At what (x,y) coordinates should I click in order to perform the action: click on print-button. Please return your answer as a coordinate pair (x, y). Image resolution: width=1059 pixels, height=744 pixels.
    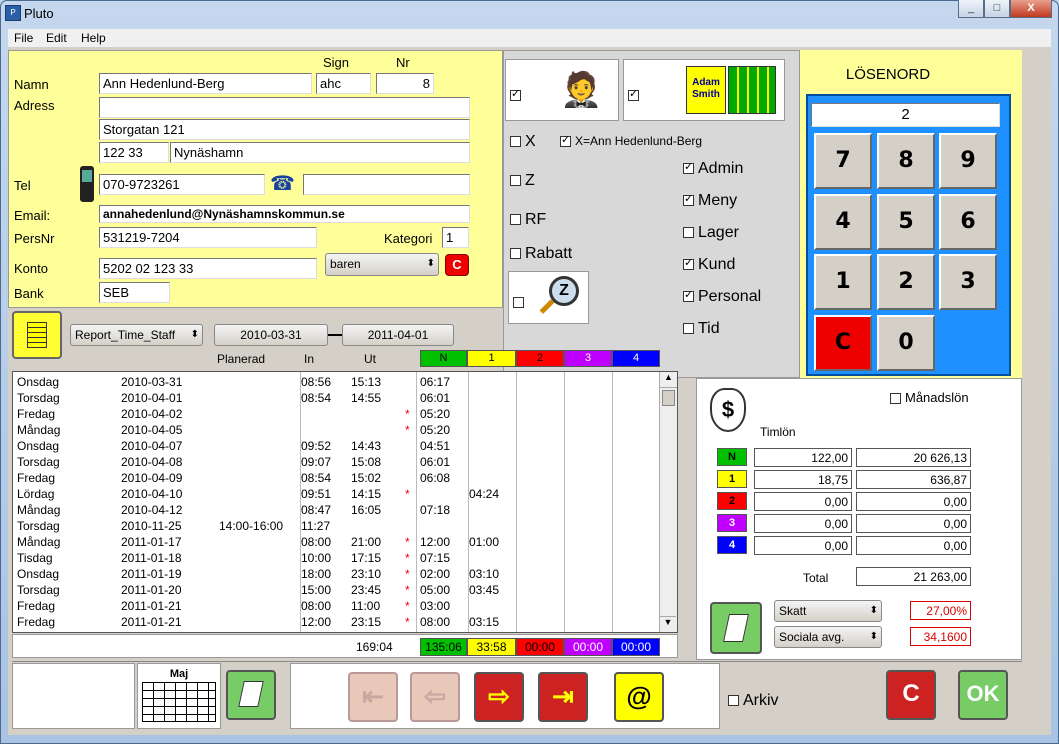
    Looking at the image, I should click on (251, 695).